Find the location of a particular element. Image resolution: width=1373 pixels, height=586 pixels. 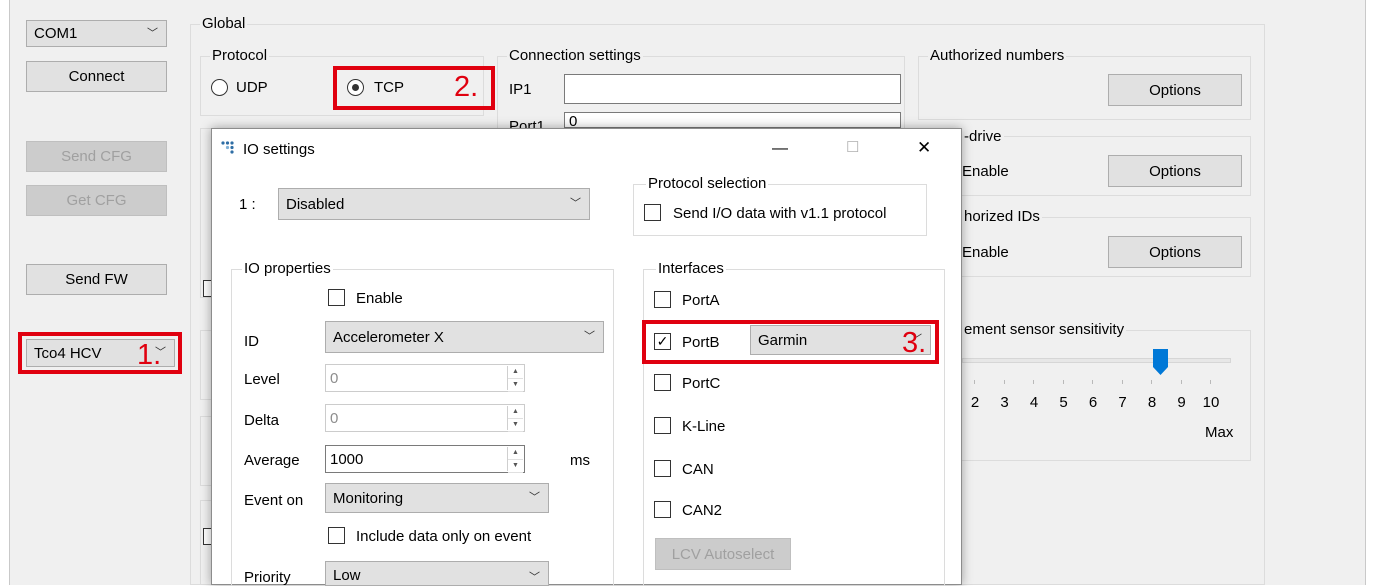

can-checkbox is located at coordinates (662, 468).